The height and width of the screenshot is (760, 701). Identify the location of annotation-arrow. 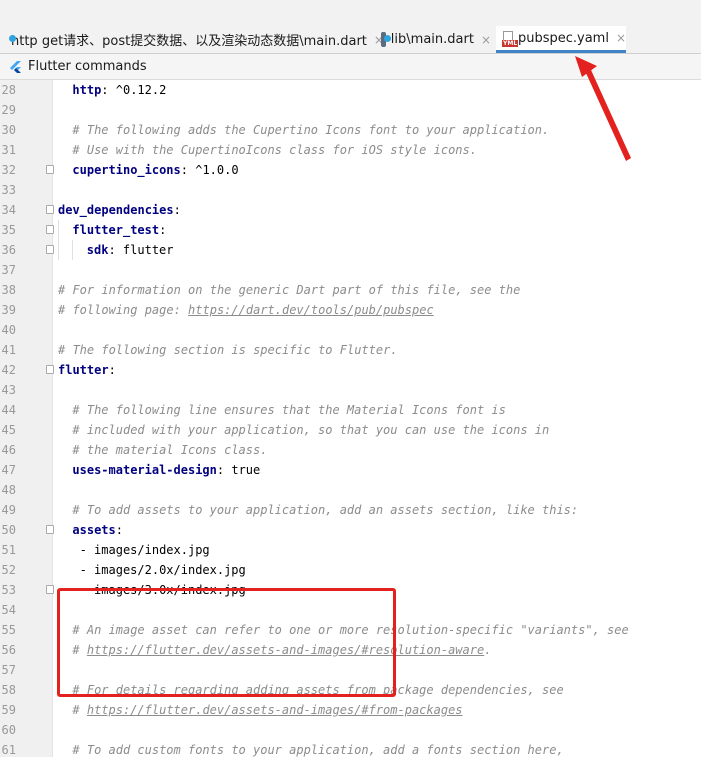
(603, 108).